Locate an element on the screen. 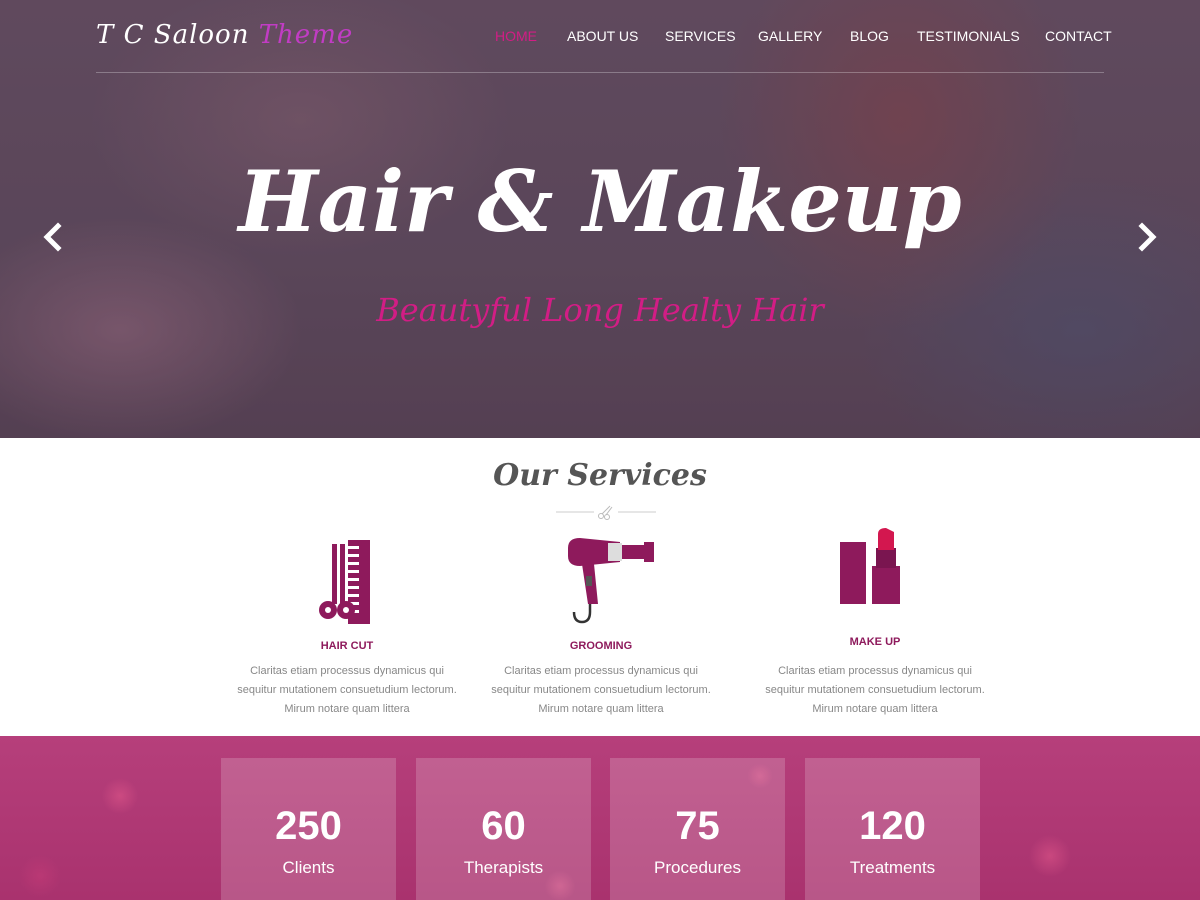 This screenshot has width=1200, height=900. nav-about-us: ABOUT US is located at coordinates (602, 36).